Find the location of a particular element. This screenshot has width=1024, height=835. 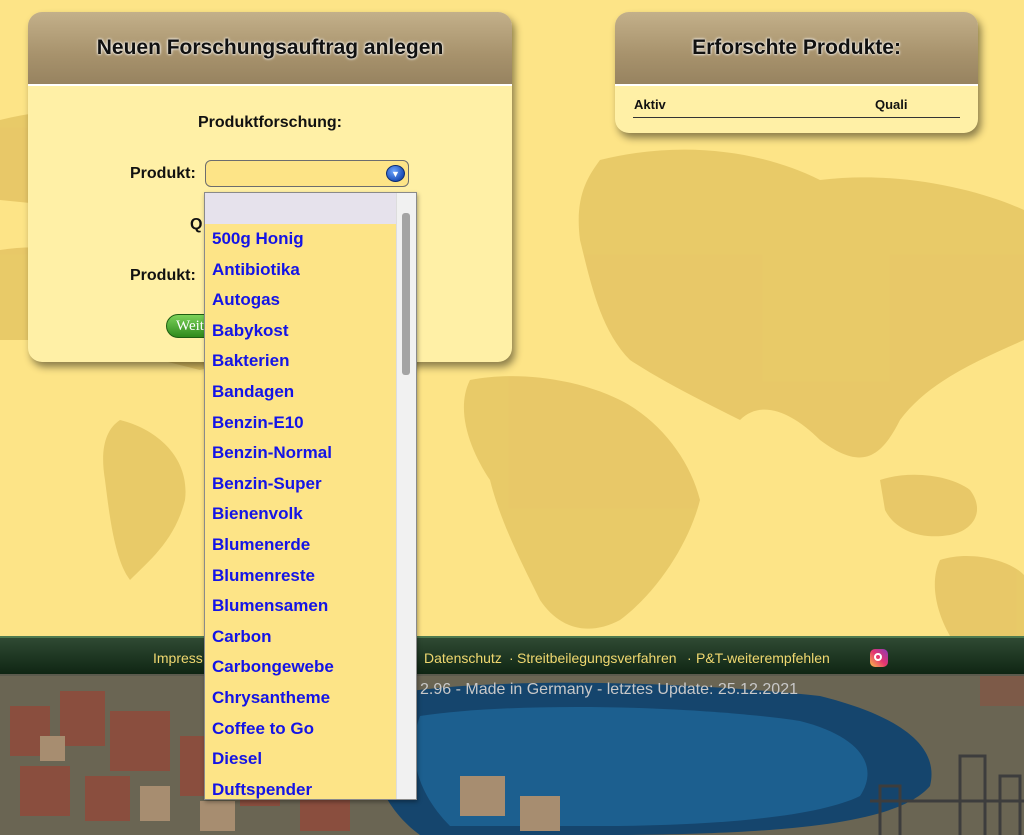

footer-link-weiterempfehlen: P&T-weiterempfehlen is located at coordinates (763, 658).